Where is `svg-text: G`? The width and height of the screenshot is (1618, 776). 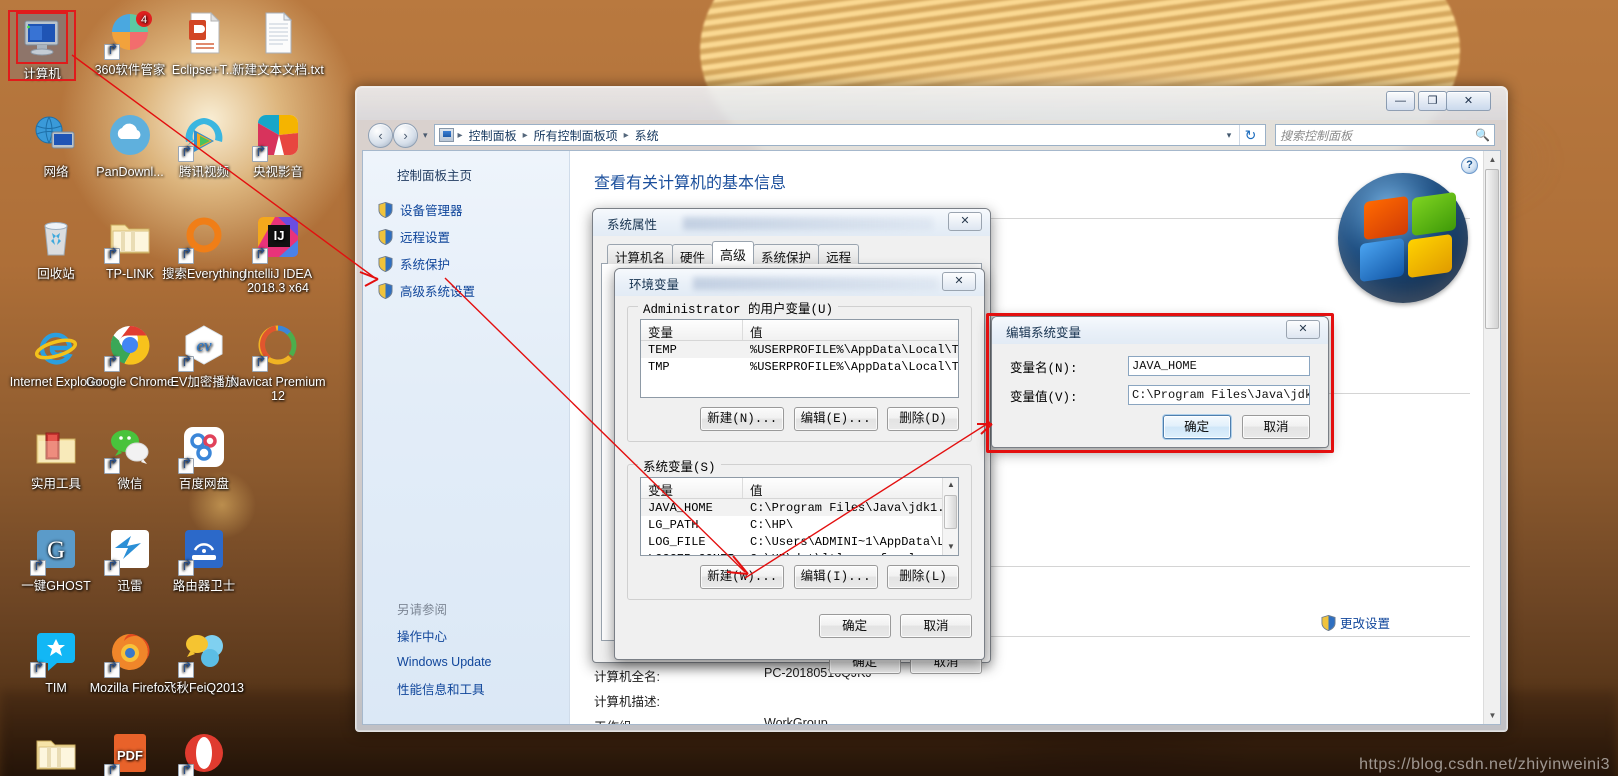 svg-text: G is located at coordinates (56, 550).